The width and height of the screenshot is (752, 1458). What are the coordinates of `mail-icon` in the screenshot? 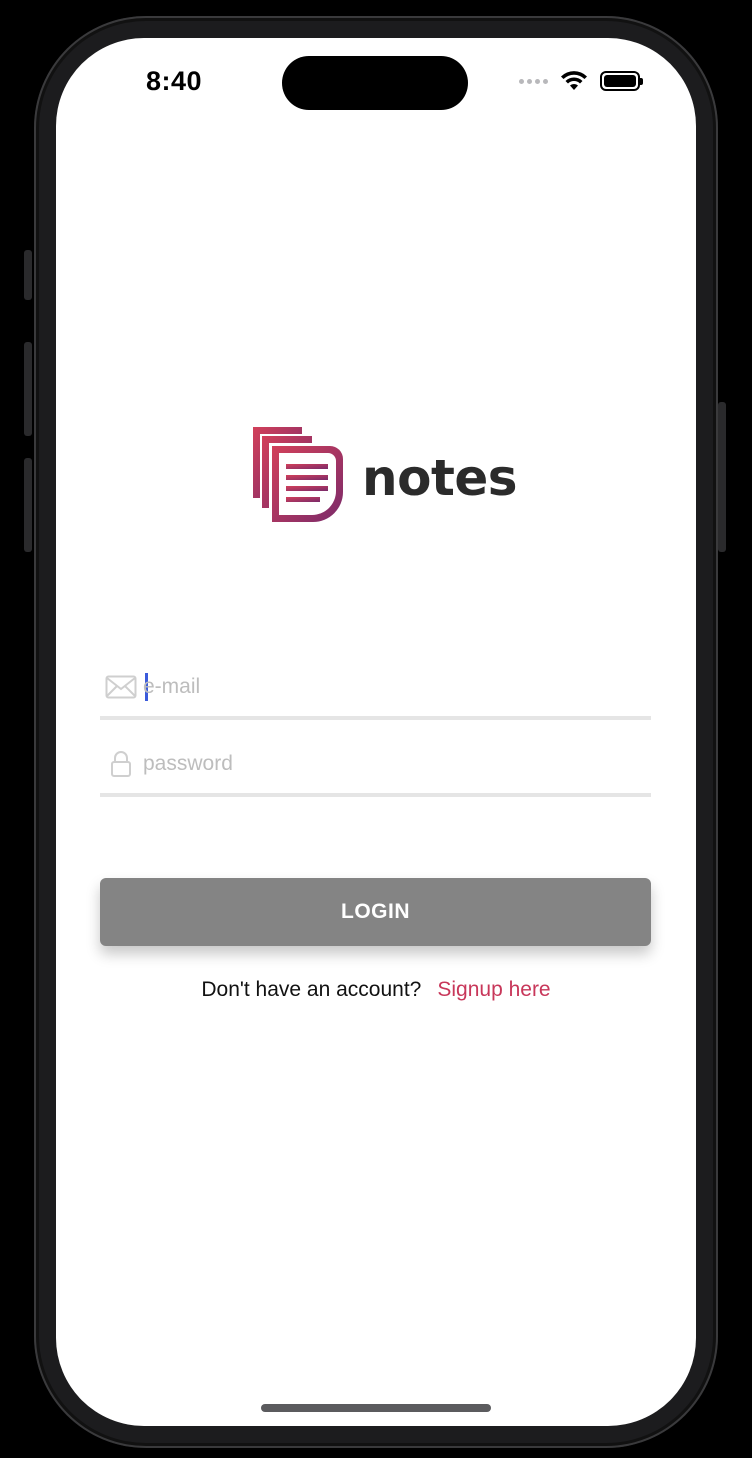 It's located at (121, 687).